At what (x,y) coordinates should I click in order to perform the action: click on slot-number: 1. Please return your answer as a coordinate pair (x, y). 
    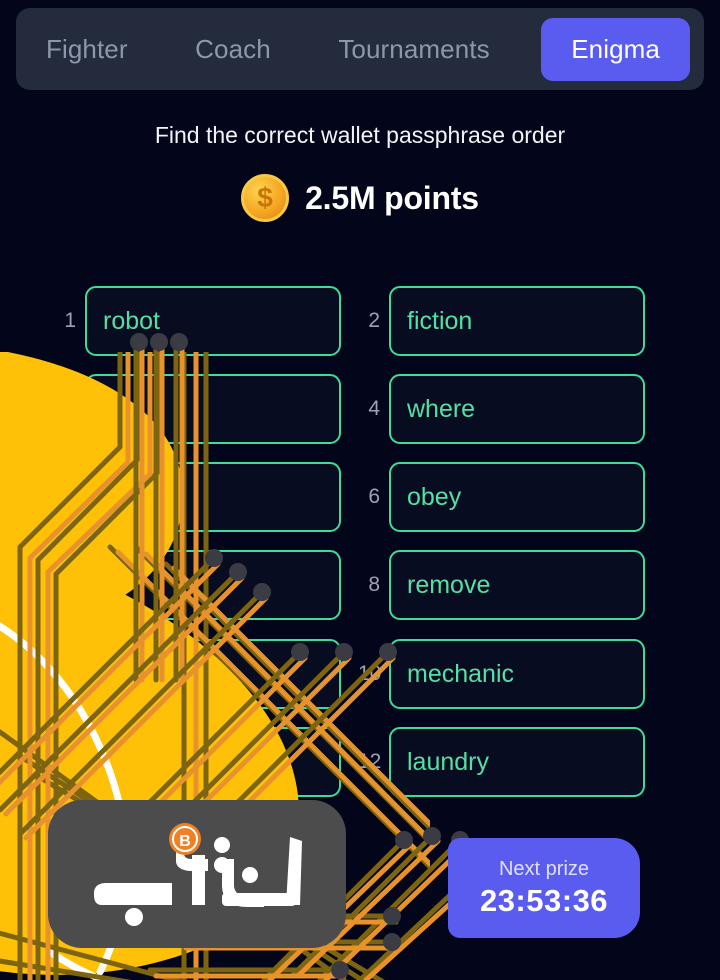
    Looking at the image, I should click on (70, 320).